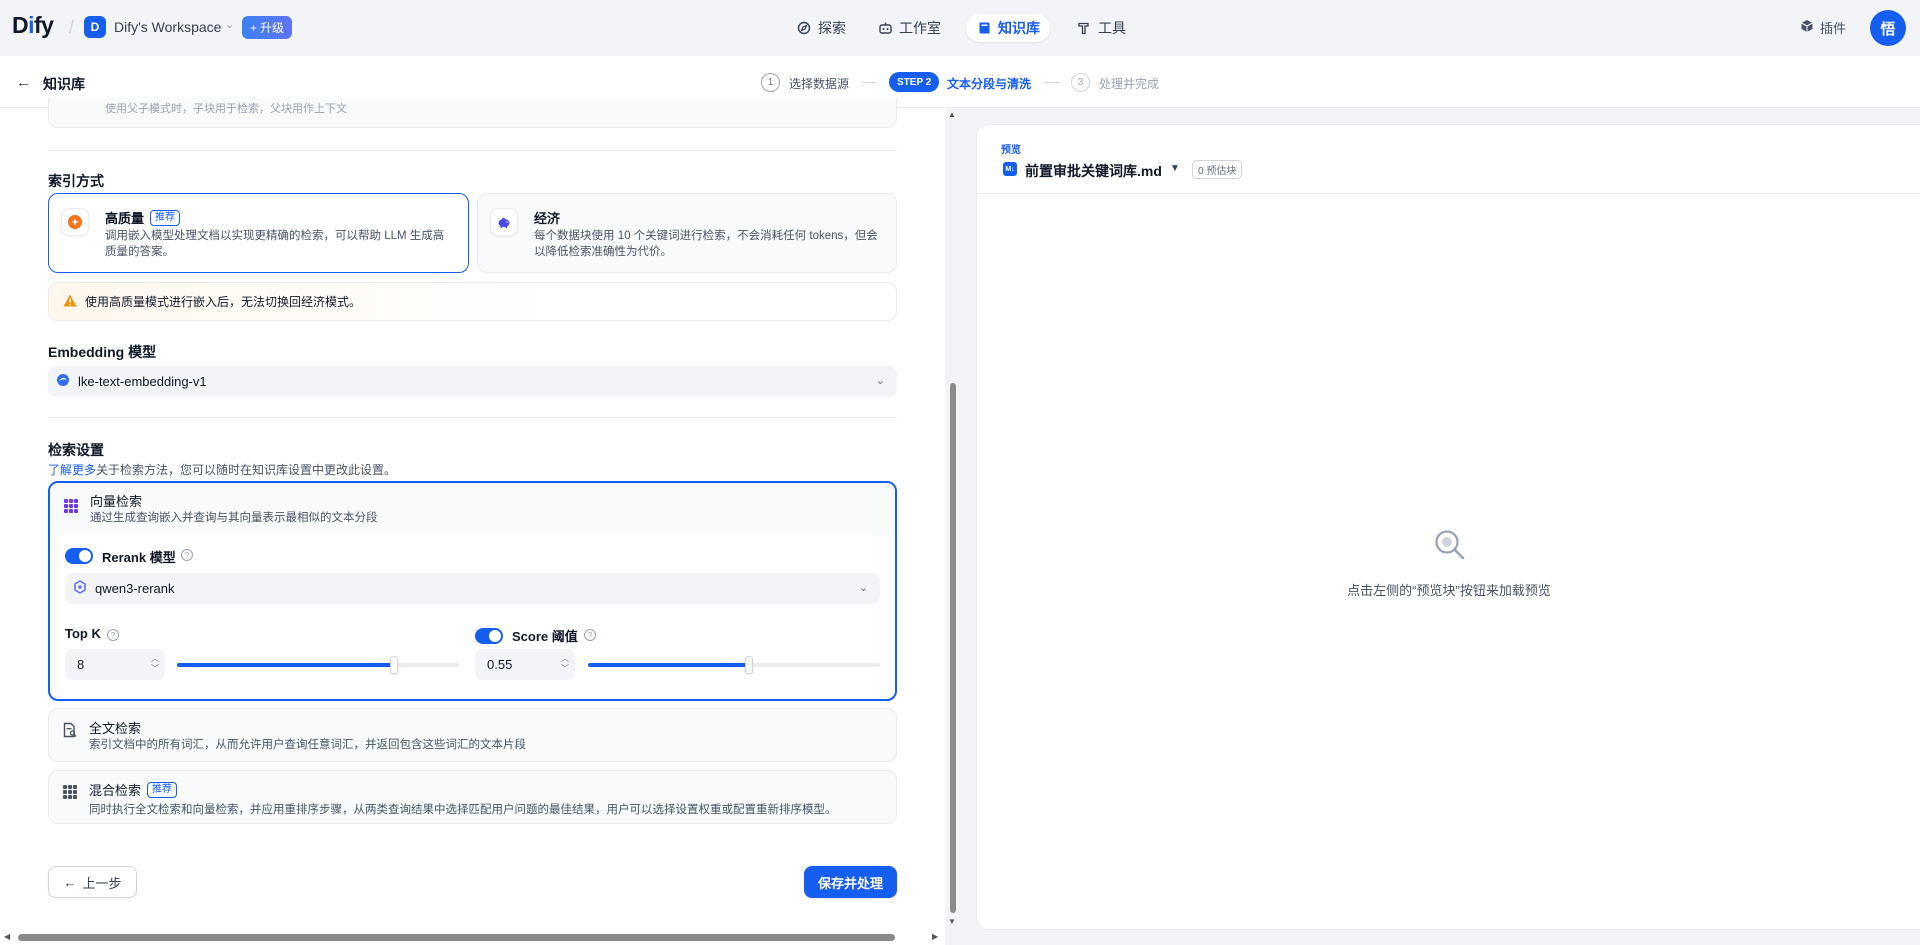 The width and height of the screenshot is (1920, 945). Describe the element at coordinates (167, 27) in the screenshot. I see `workspace-name: Dify's Workspace` at that location.